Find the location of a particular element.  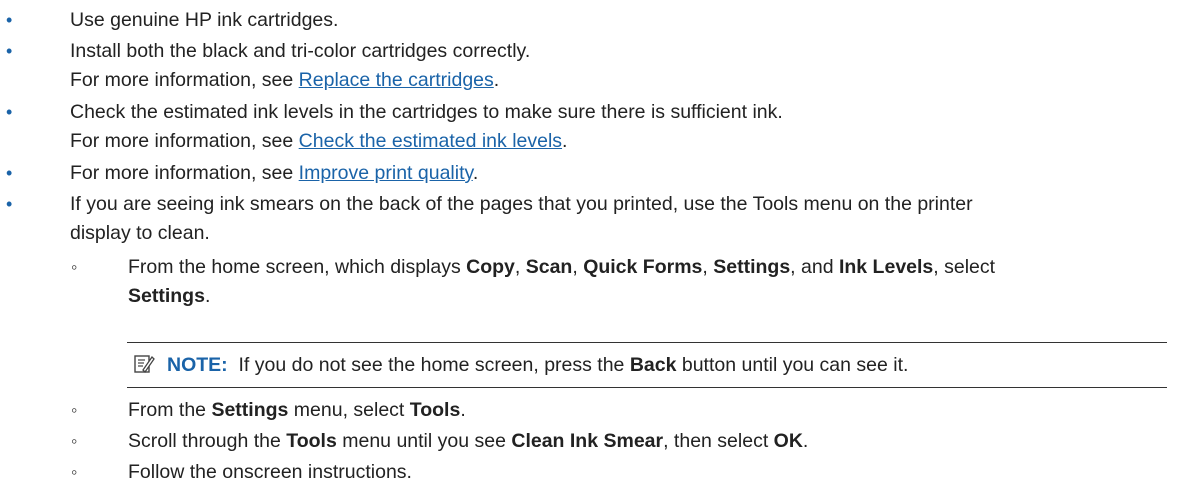

note-icon is located at coordinates (144, 364).